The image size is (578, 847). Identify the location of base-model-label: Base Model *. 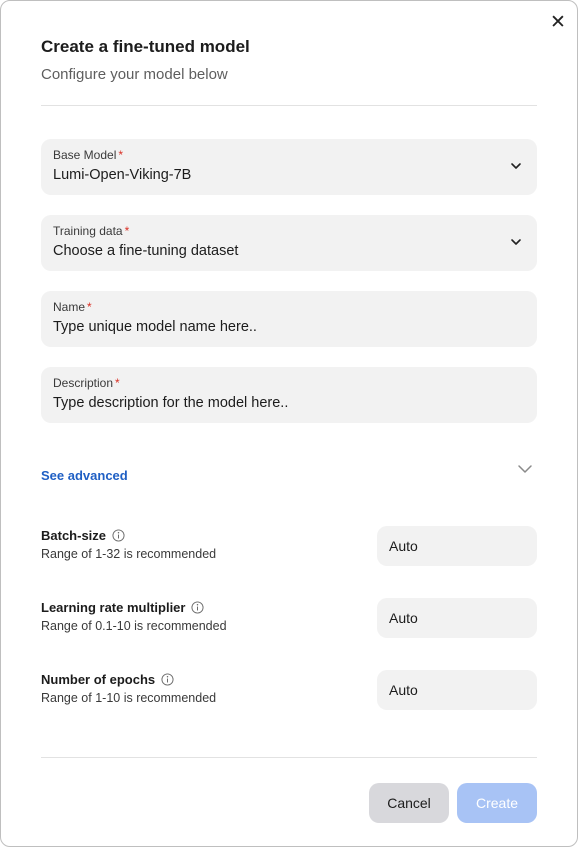
(88, 155).